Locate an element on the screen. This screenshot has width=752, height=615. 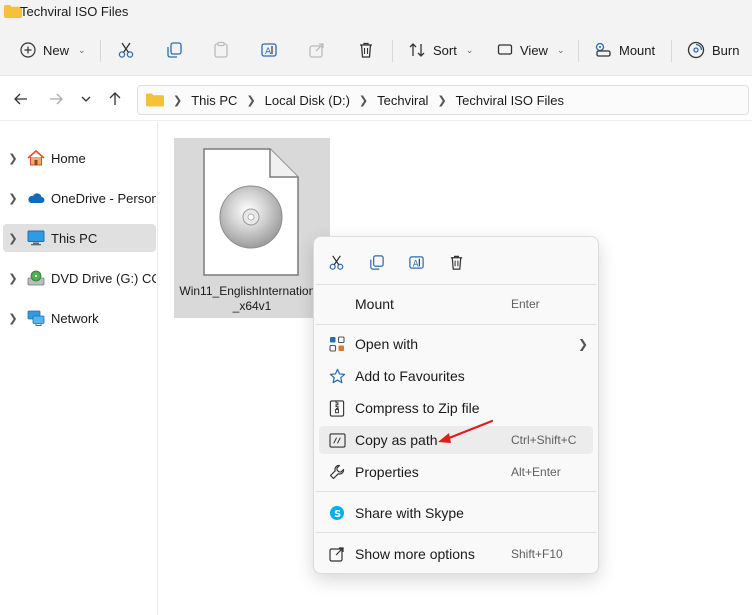
menu-item-label: Properties is located at coordinates (387, 472).